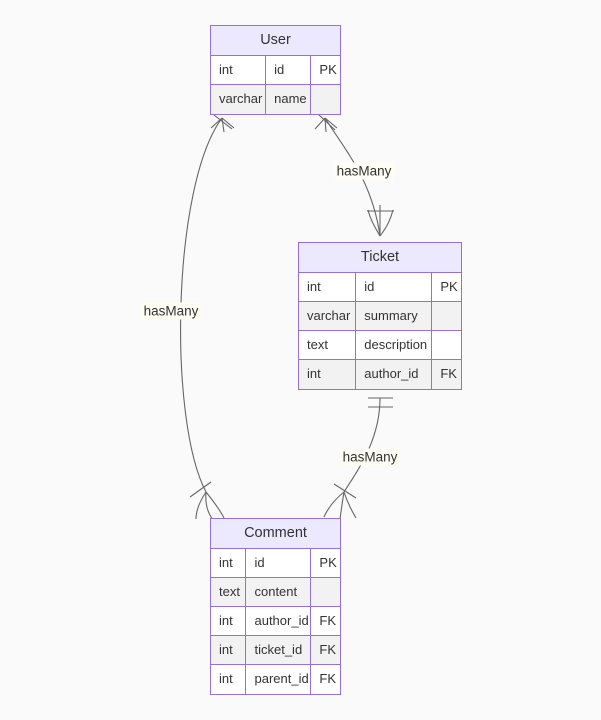  I want to click on relationship-label-user-ticket: hasMany, so click(364, 171).